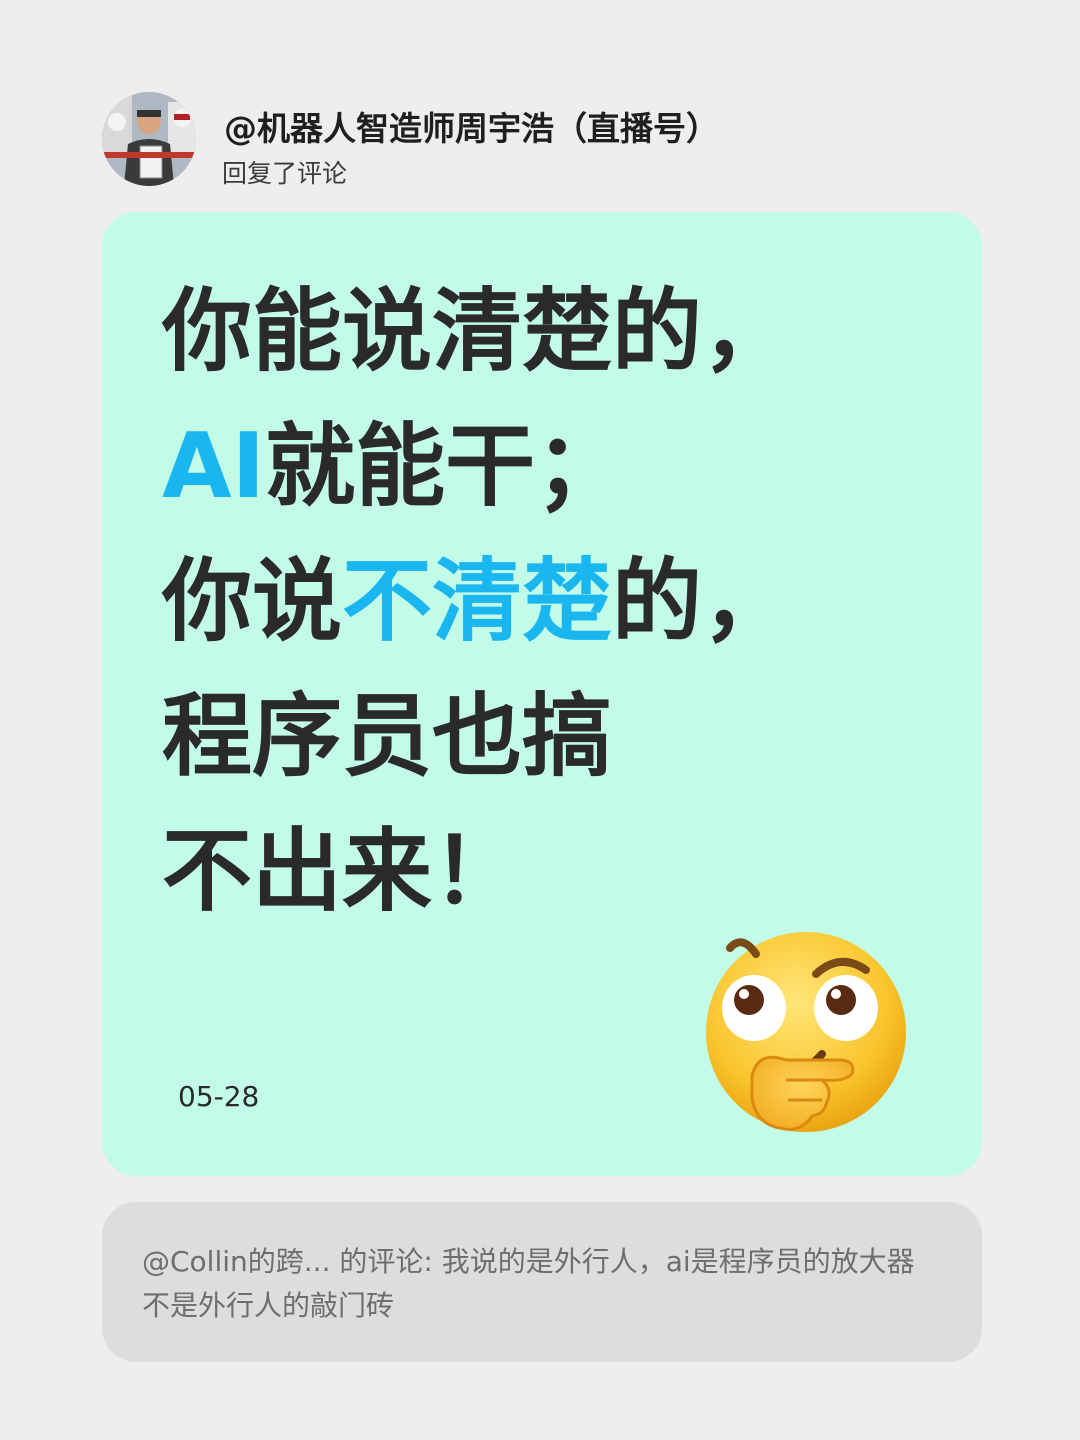 Image resolution: width=1080 pixels, height=1440 pixels. Describe the element at coordinates (285, 173) in the screenshot. I see `reply-action-label: 回复了评论` at that location.